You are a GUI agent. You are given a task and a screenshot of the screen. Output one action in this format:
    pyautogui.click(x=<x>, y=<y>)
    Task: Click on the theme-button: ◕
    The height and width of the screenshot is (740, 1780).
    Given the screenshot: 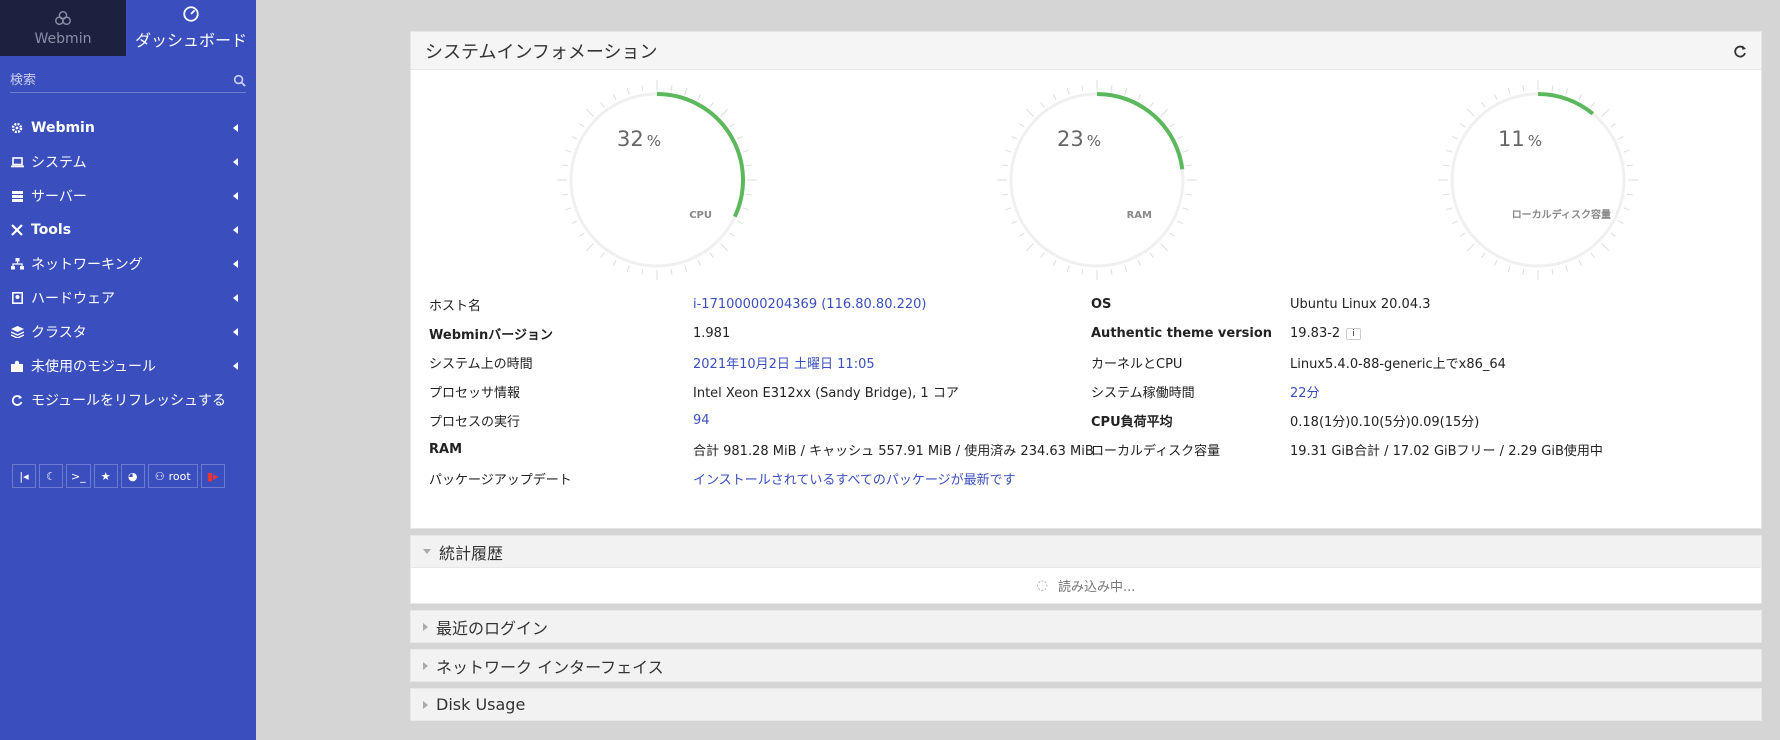 What is the action you would take?
    pyautogui.click(x=132, y=476)
    